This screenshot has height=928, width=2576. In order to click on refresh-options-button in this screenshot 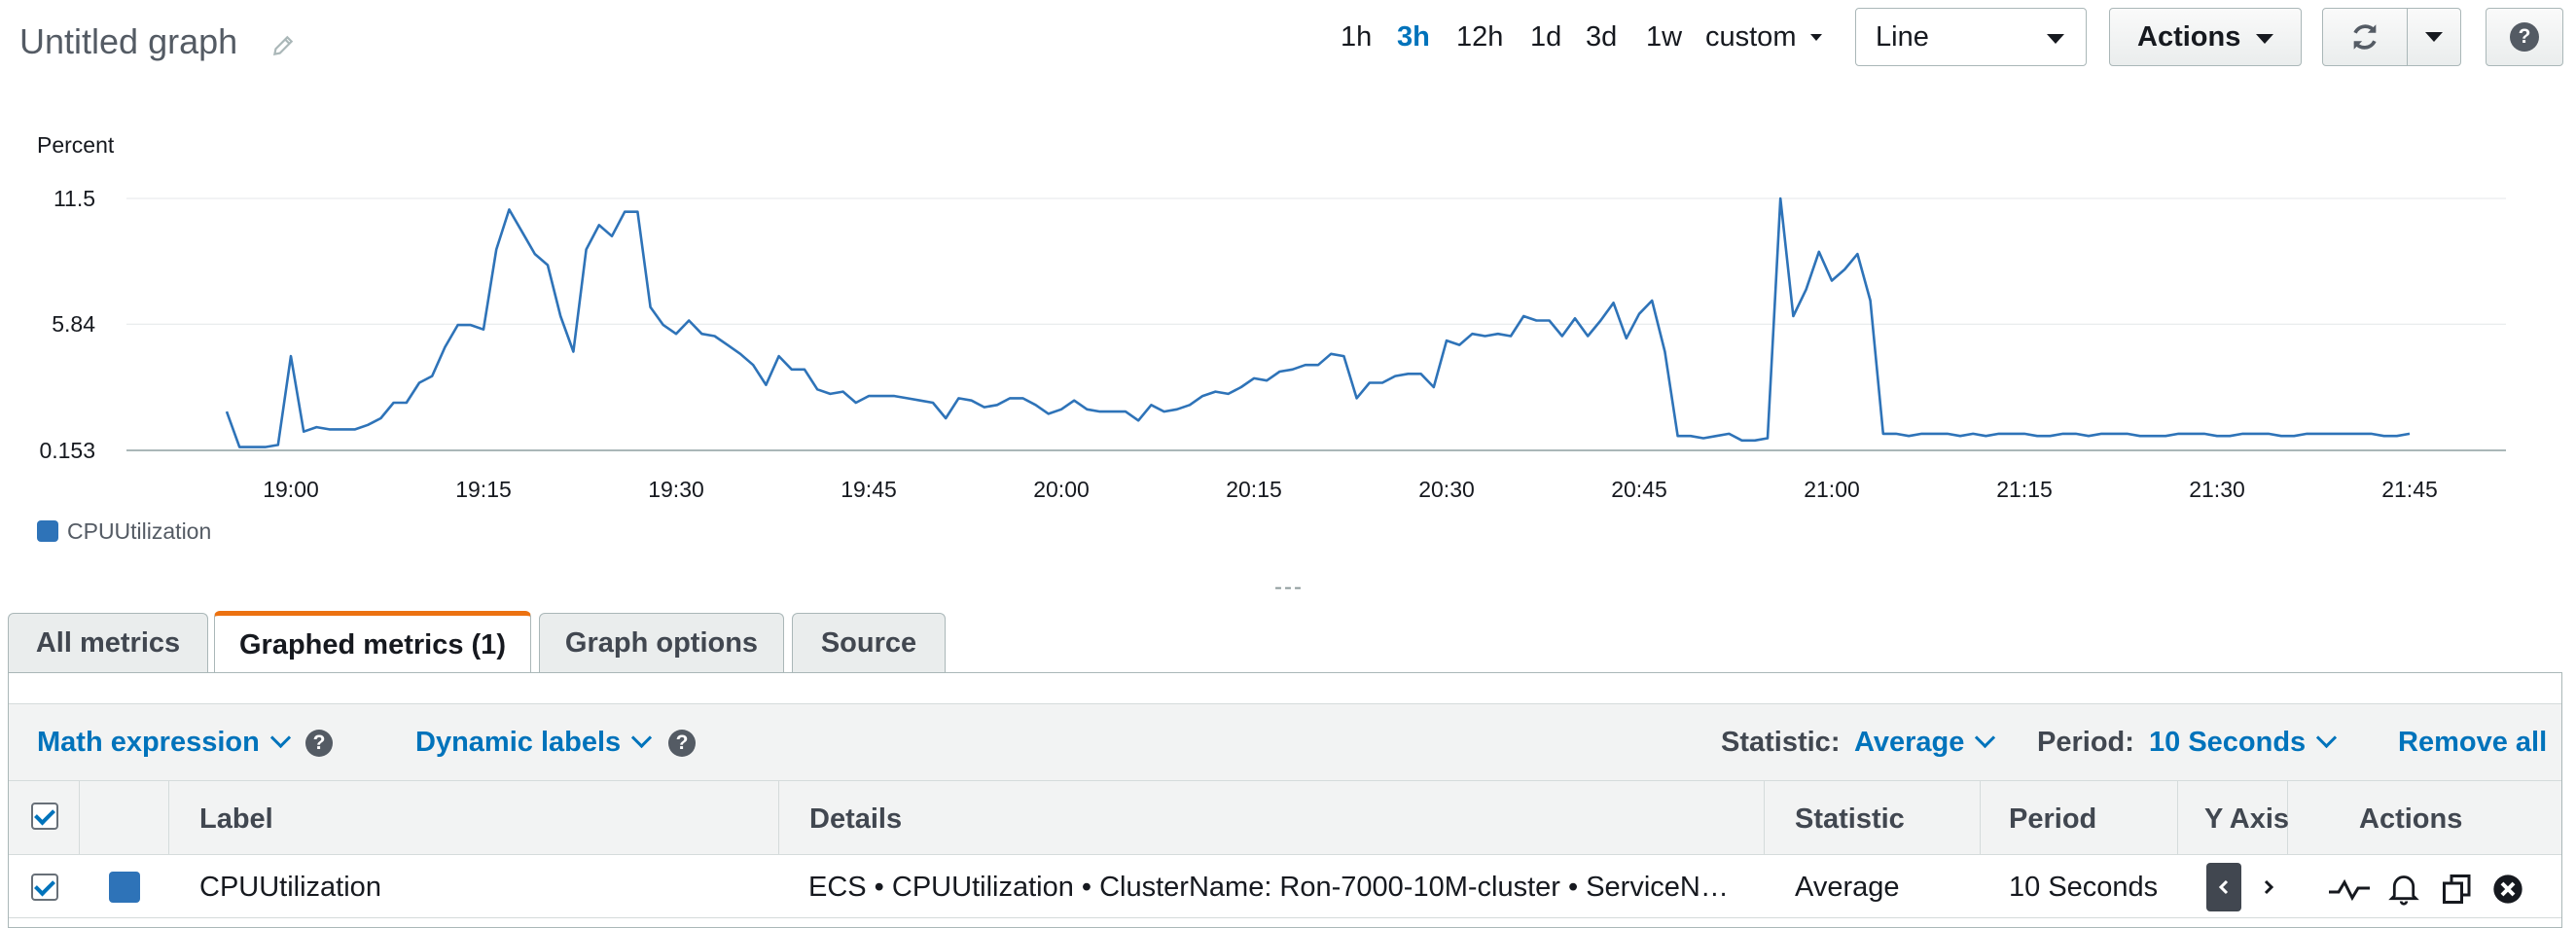, I will do `click(2434, 37)`.